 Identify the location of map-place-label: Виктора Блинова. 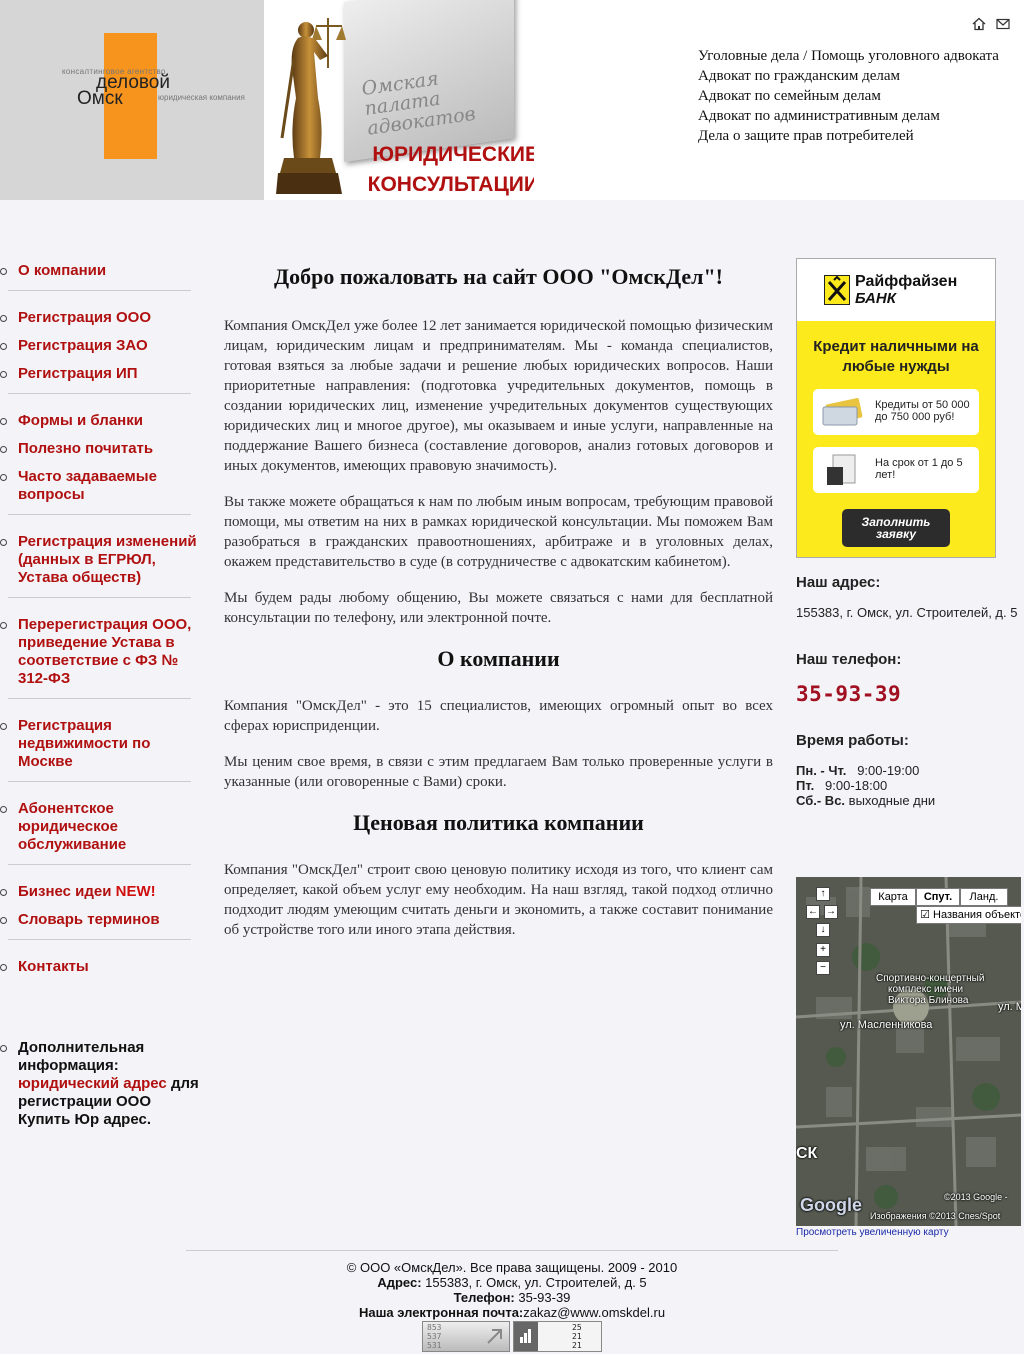
(928, 1000).